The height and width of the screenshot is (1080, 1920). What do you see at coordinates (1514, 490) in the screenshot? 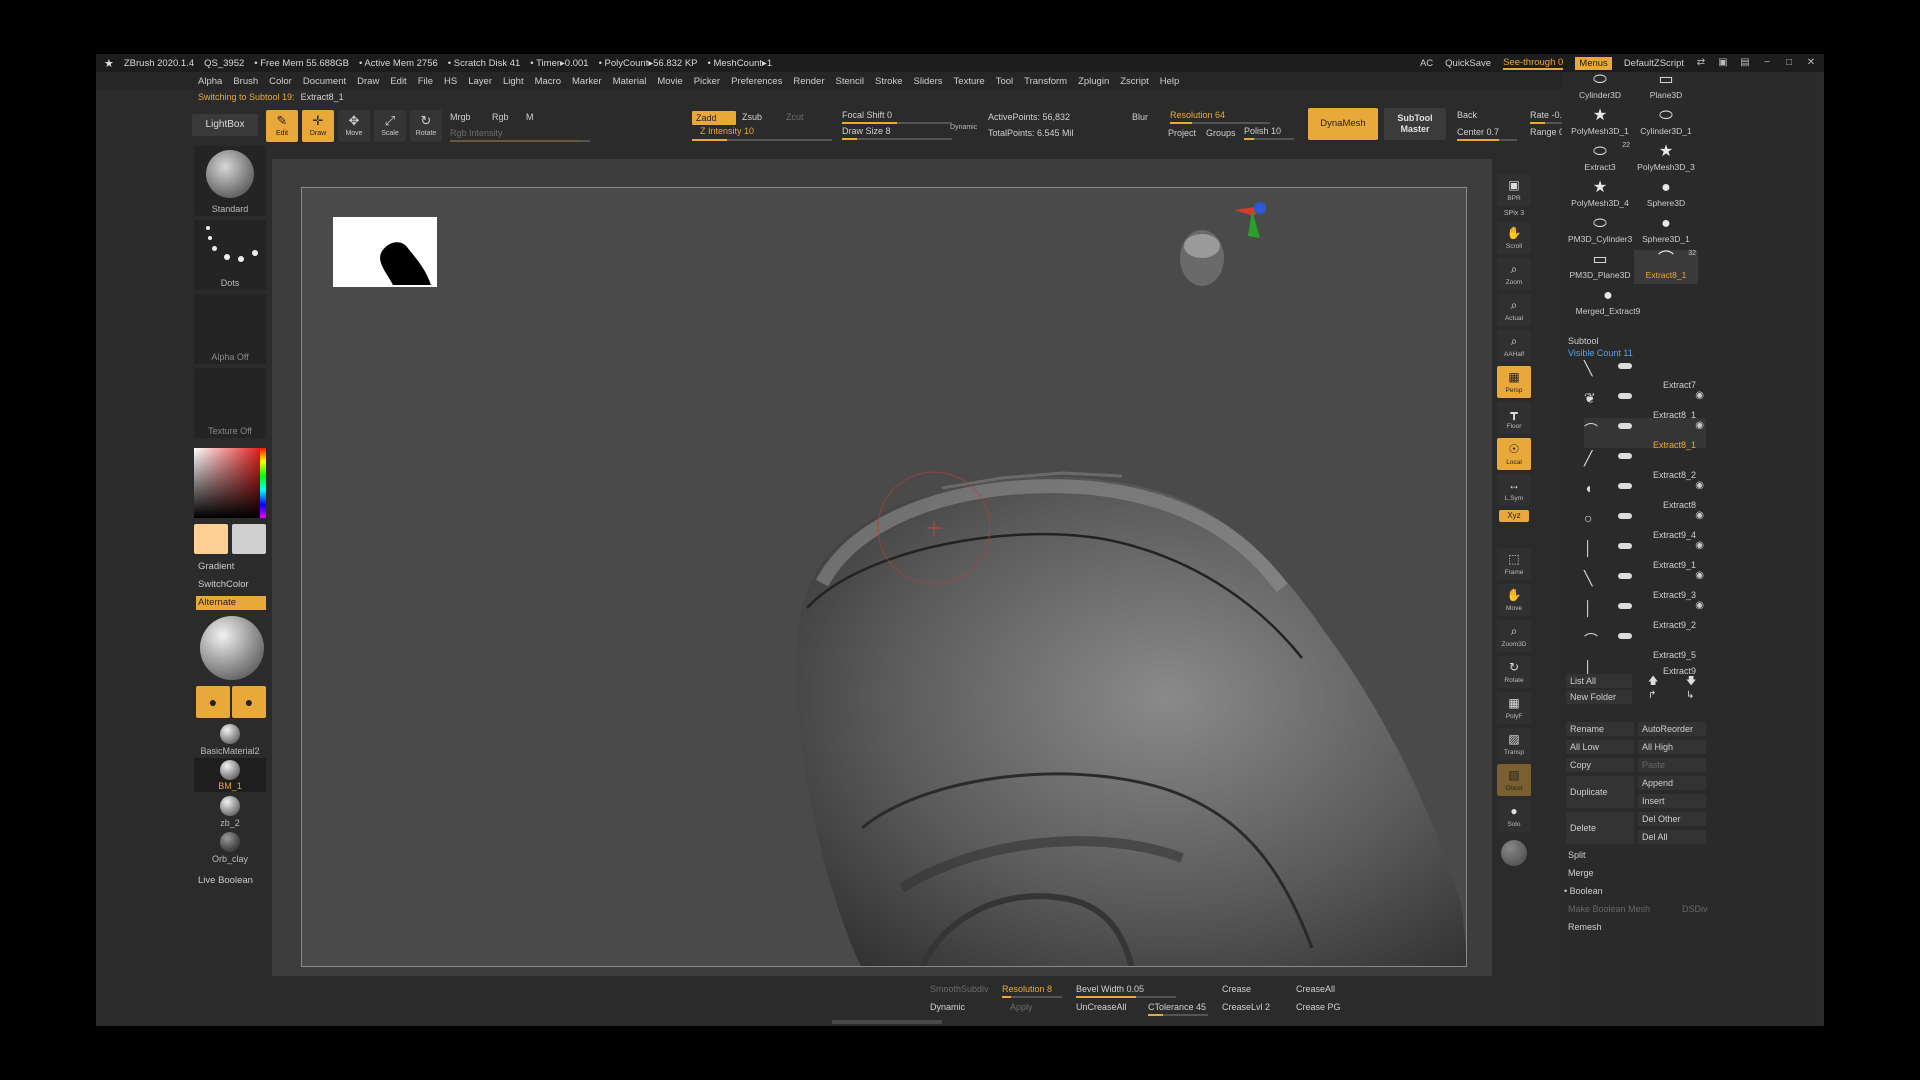
I see `lsym-button: ↔ L.Sym` at bounding box center [1514, 490].